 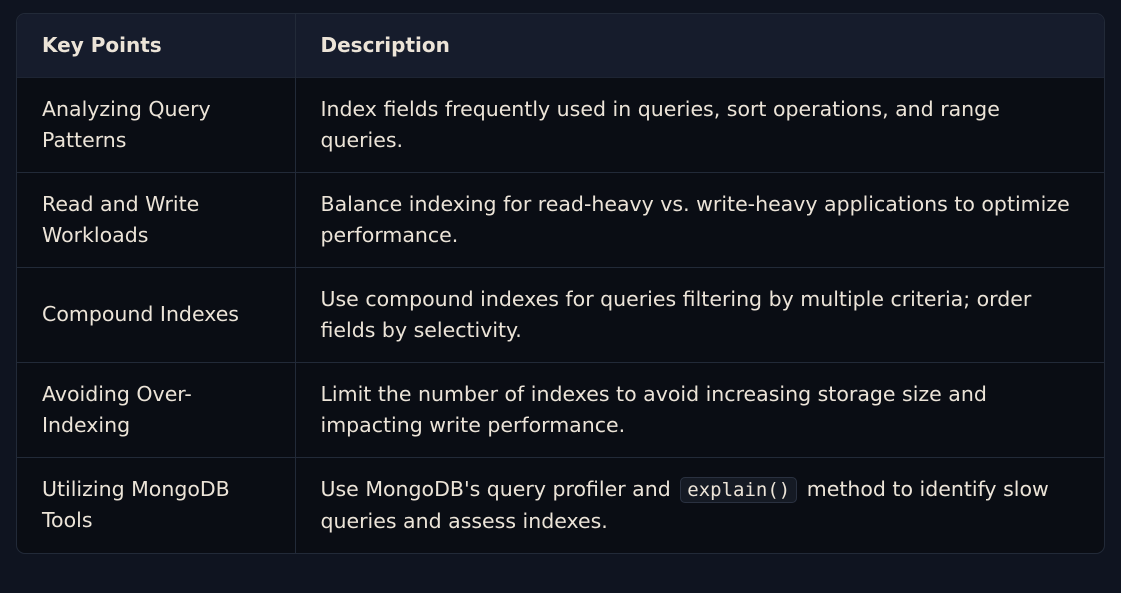 What do you see at coordinates (495, 488) in the screenshot?
I see `desc-text-before: Use MongoDB's query profiler and` at bounding box center [495, 488].